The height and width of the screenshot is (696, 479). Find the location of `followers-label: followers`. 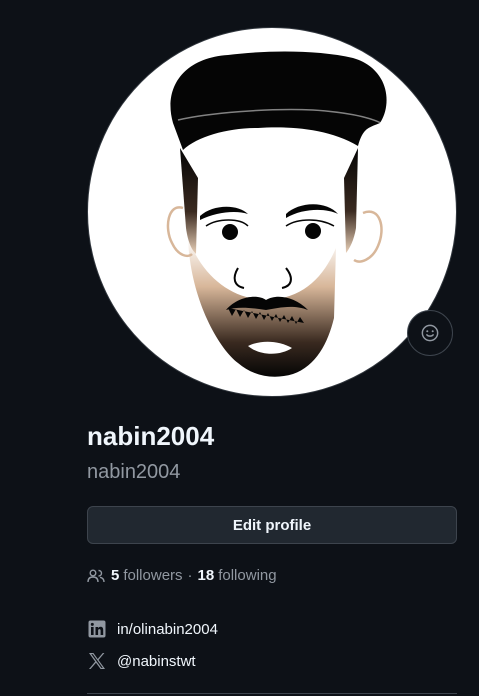

followers-label: followers is located at coordinates (153, 575).